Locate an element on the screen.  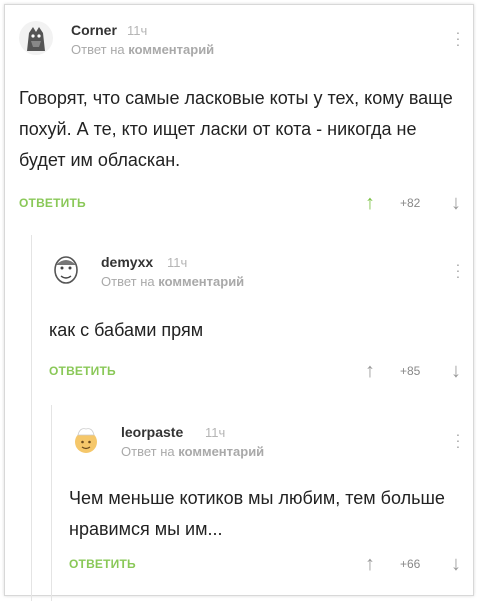
comment-actions: ОТВЕТИТЬ ↑ +66 ↓ is located at coordinates (270, 566).